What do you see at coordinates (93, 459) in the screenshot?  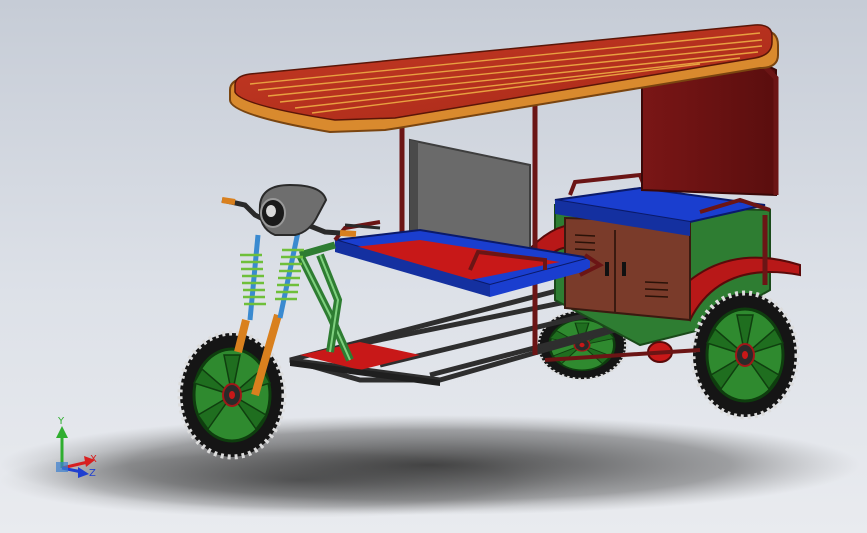 I see `x-axis-label: X` at bounding box center [93, 459].